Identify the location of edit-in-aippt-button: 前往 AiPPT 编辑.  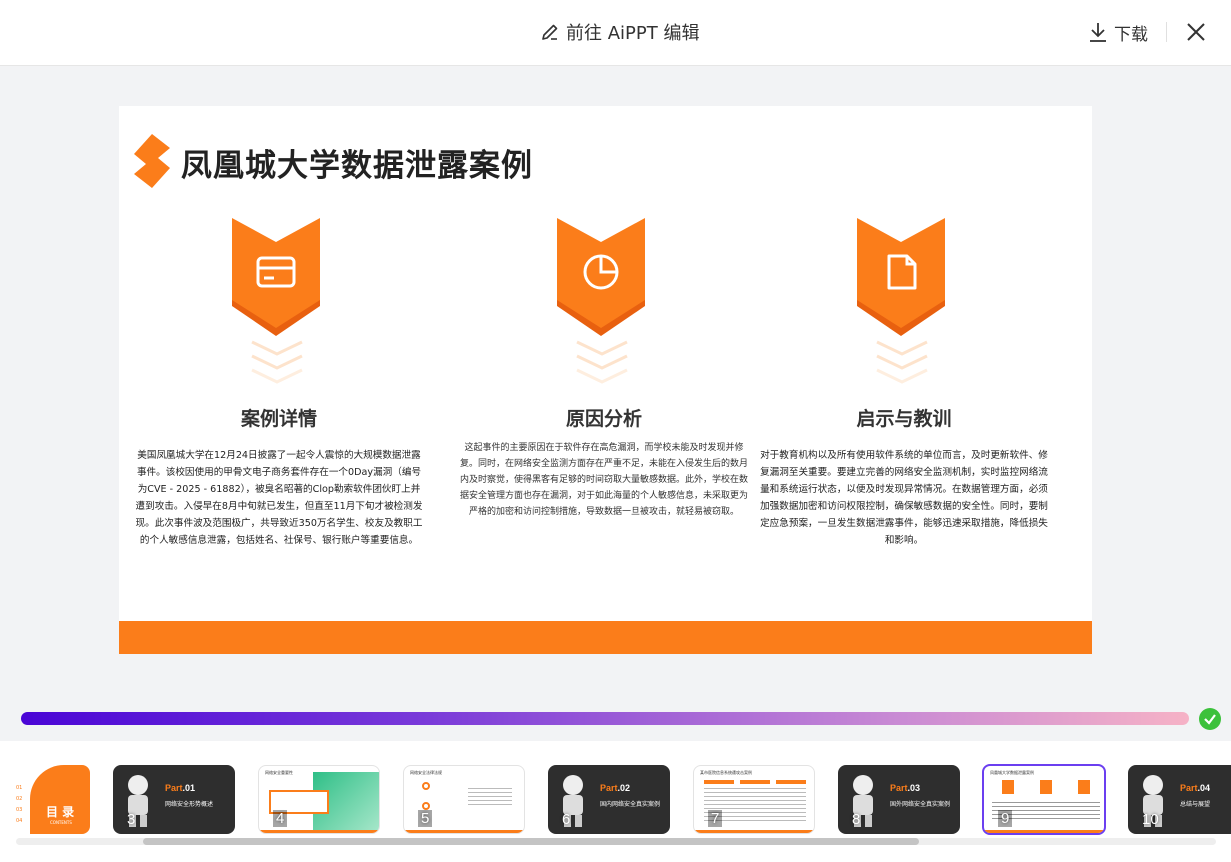
(619, 32).